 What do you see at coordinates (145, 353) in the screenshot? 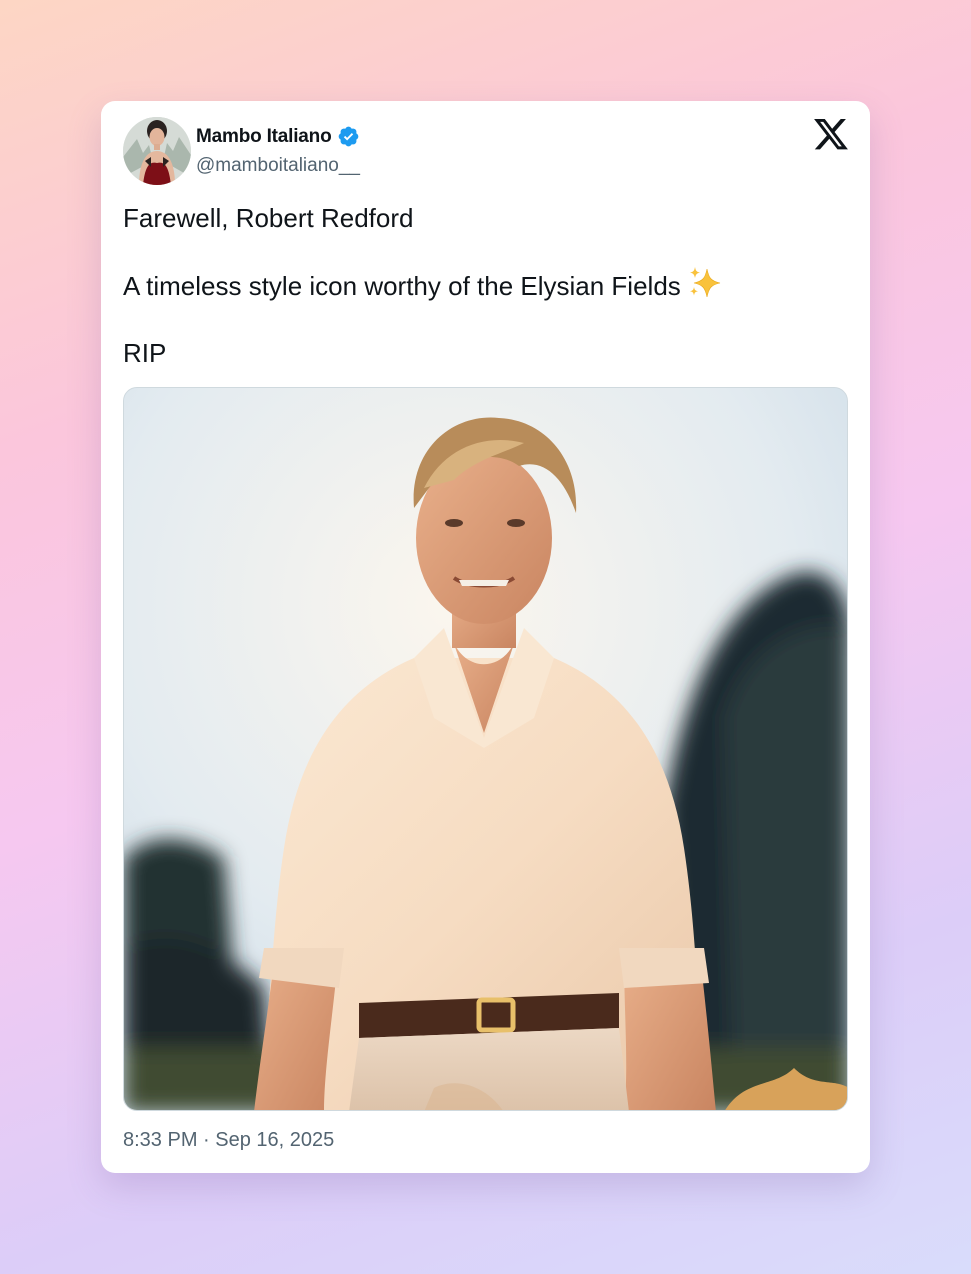
I see `tweet-paragraph-3: RIP` at bounding box center [145, 353].